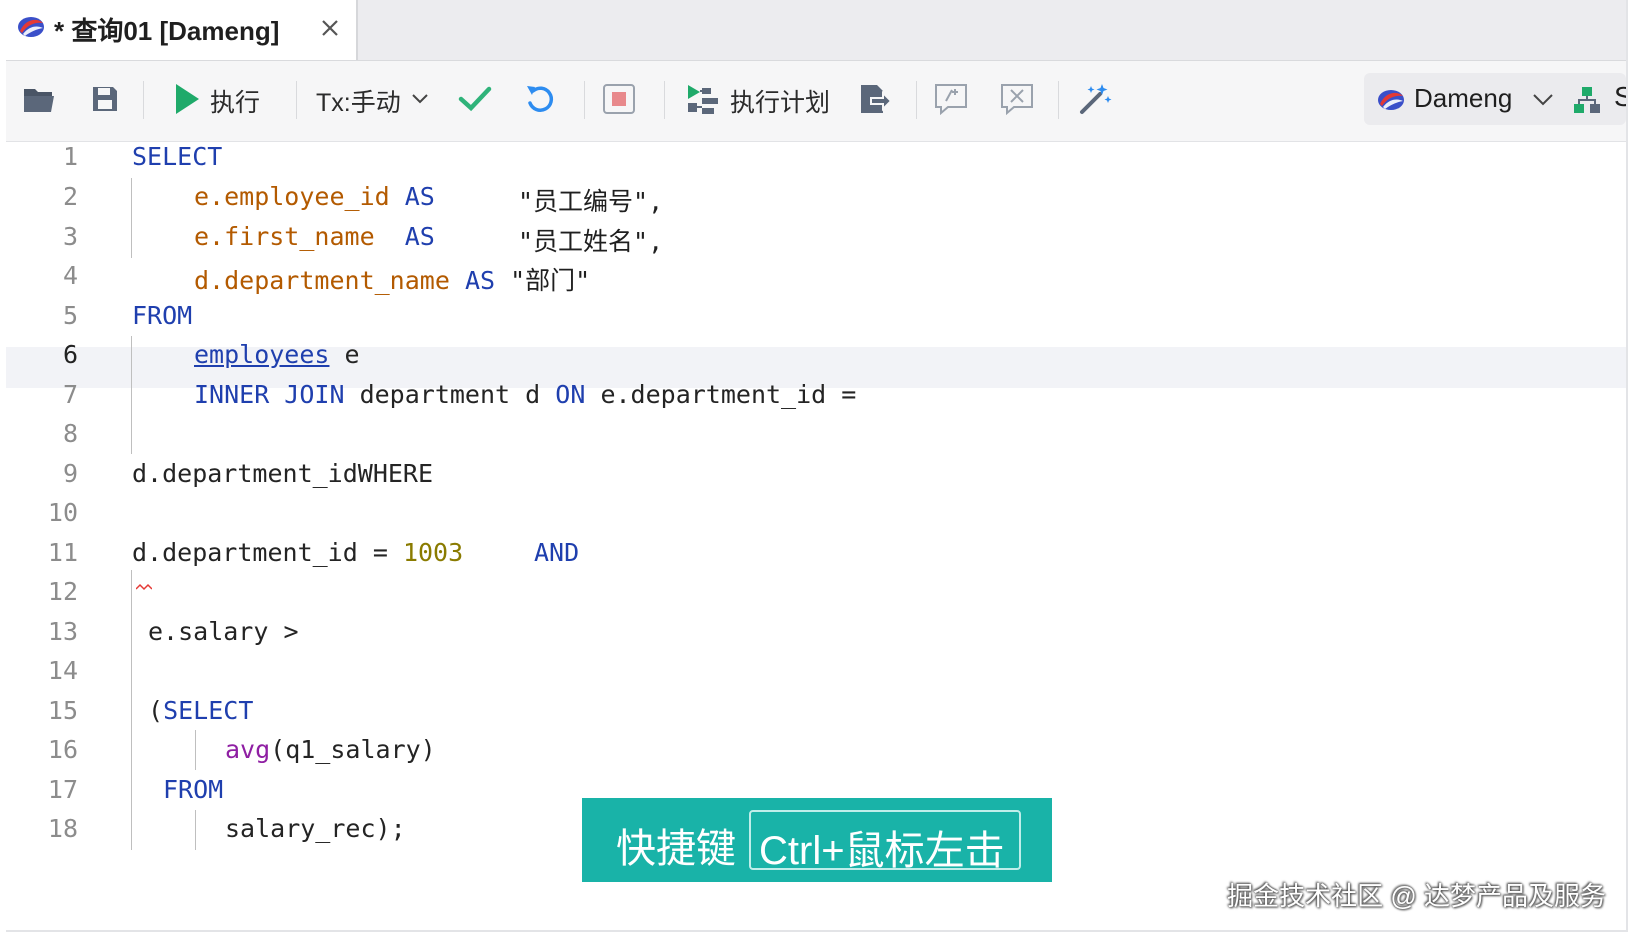 The height and width of the screenshot is (936, 1632). Describe the element at coordinates (62, 552) in the screenshot. I see `line-number: 11` at that location.